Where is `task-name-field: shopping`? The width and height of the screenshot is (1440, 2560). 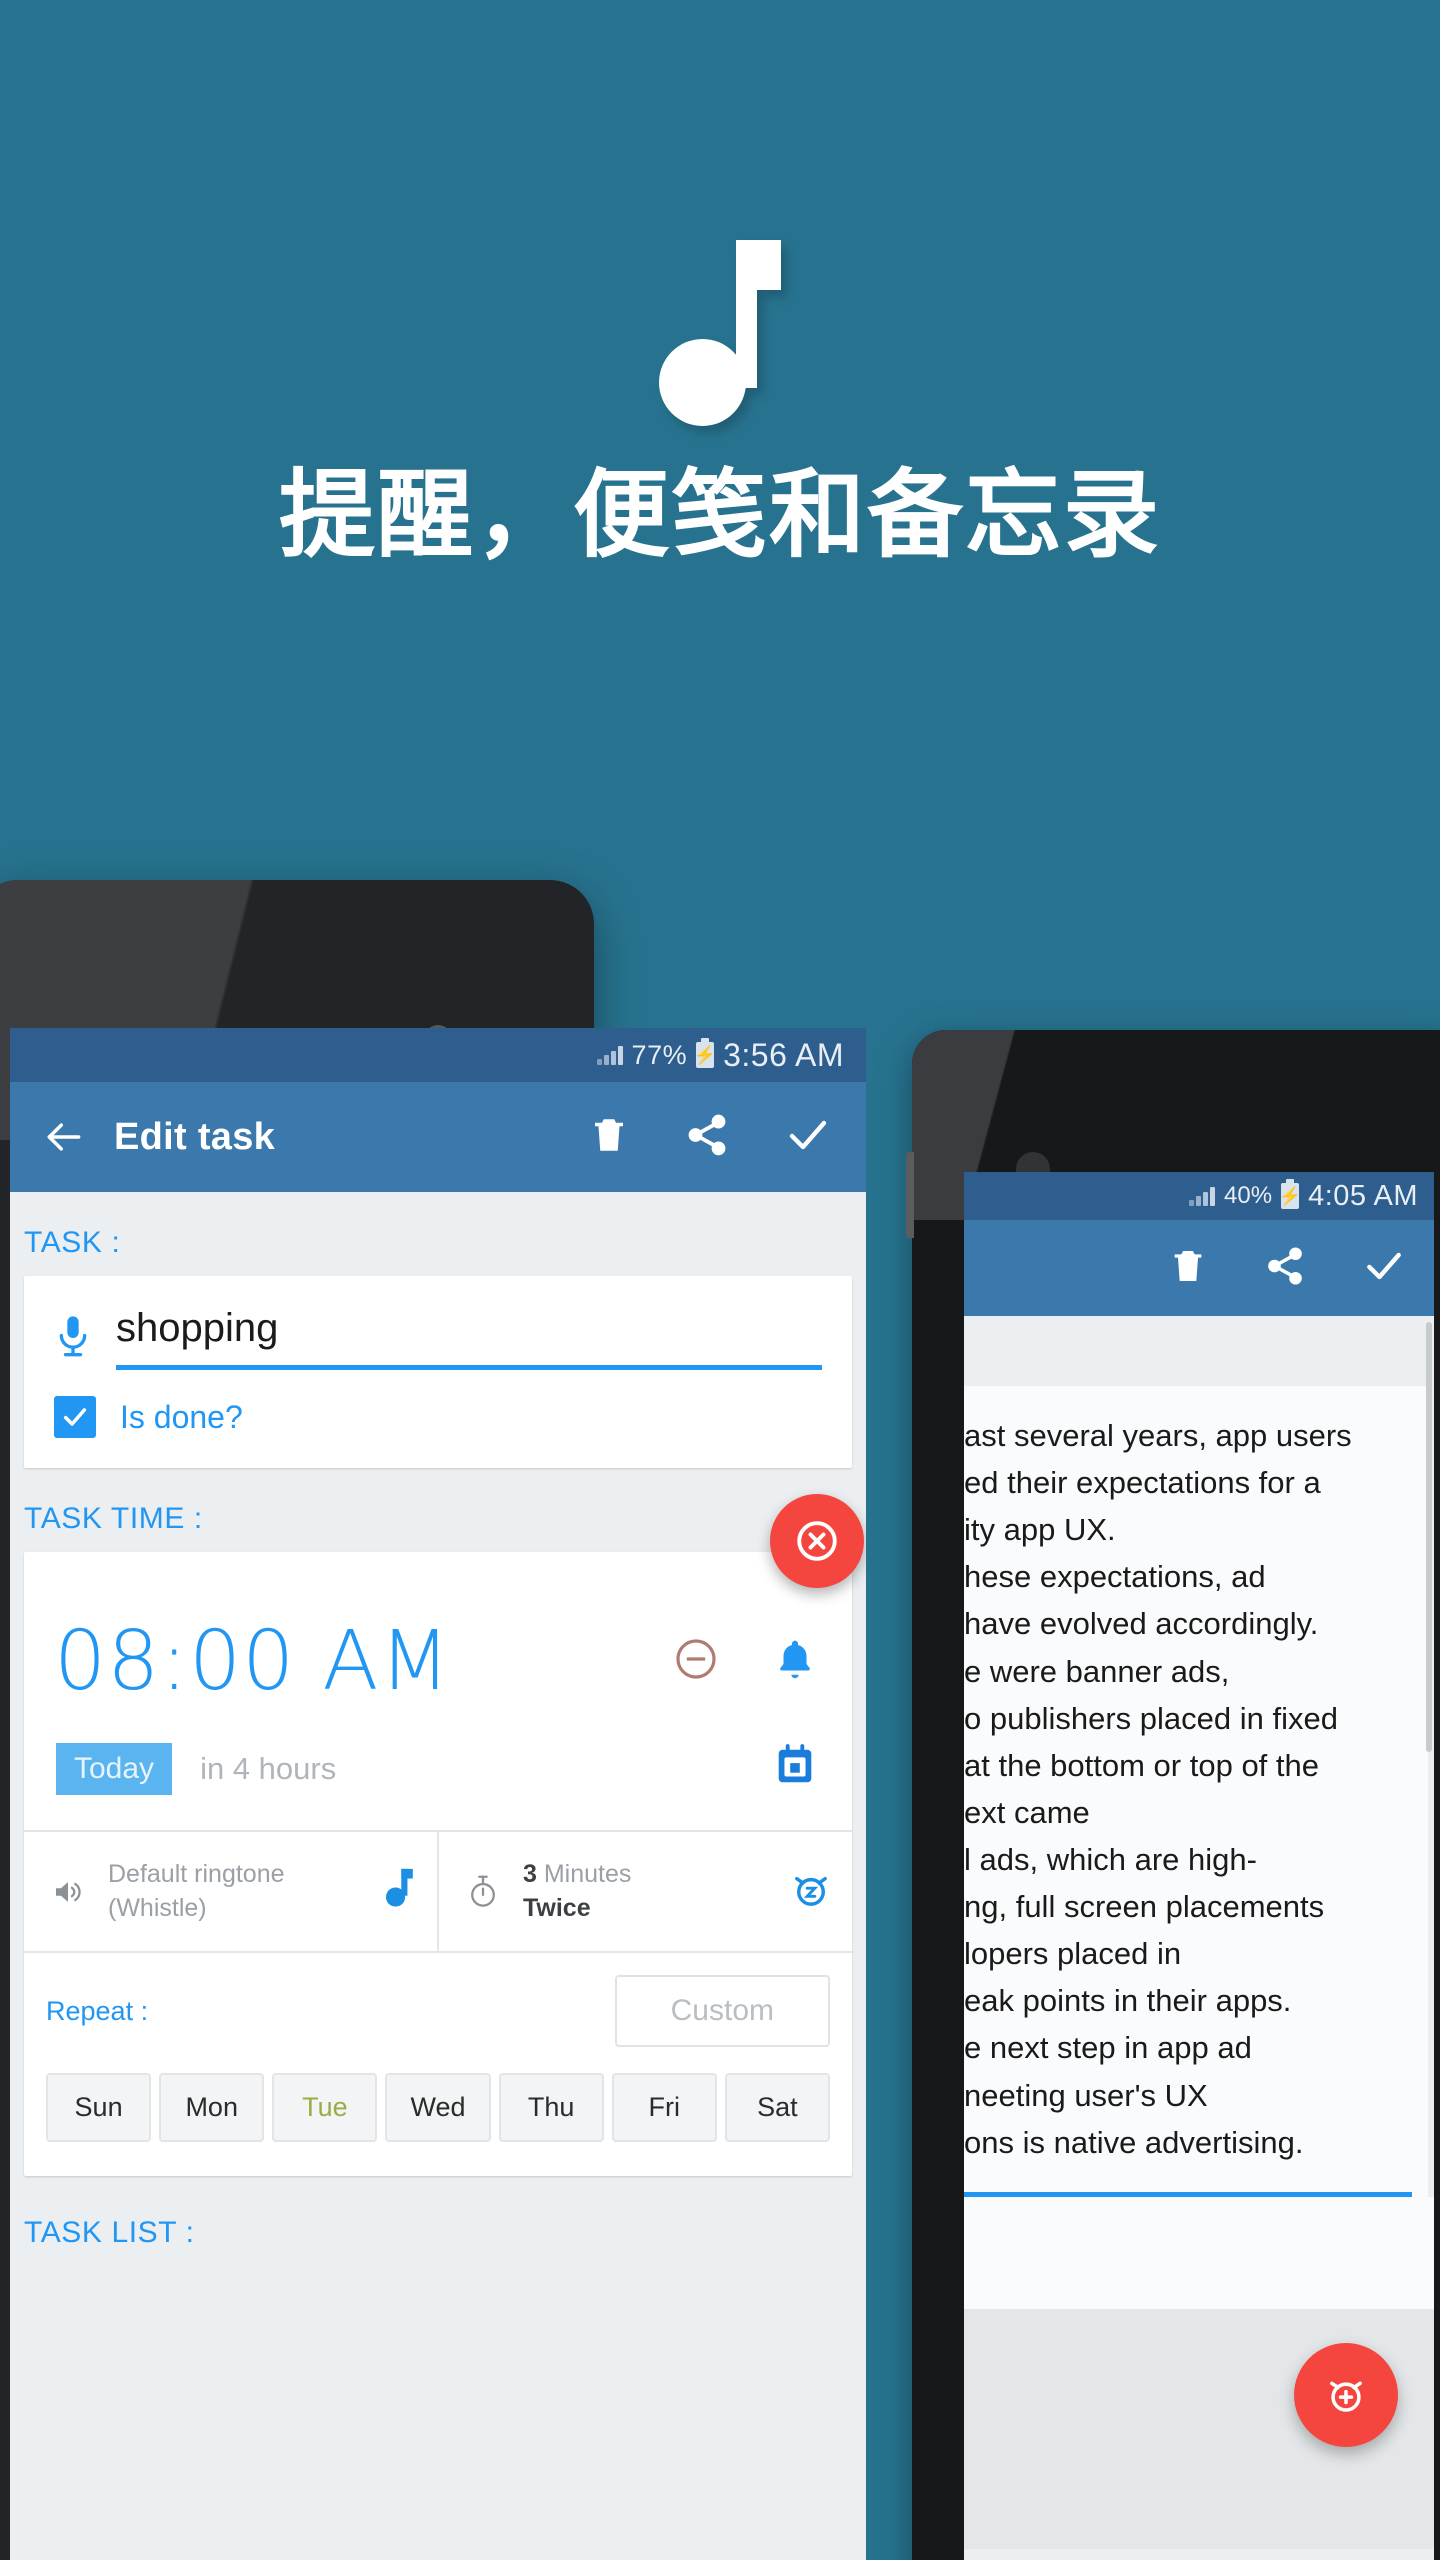 task-name-field: shopping is located at coordinates (473, 1338).